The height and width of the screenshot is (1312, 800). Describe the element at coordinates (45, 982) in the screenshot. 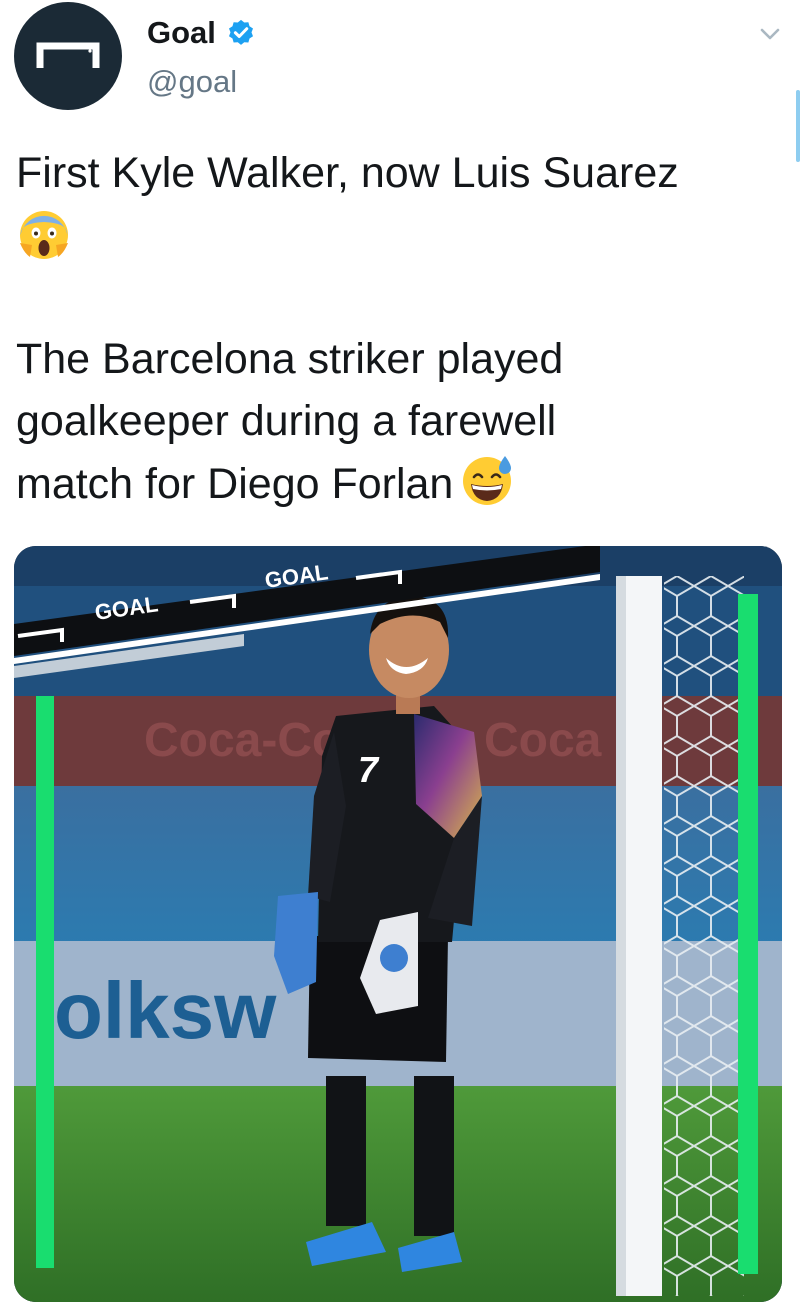

I see `frame-bar-left` at that location.